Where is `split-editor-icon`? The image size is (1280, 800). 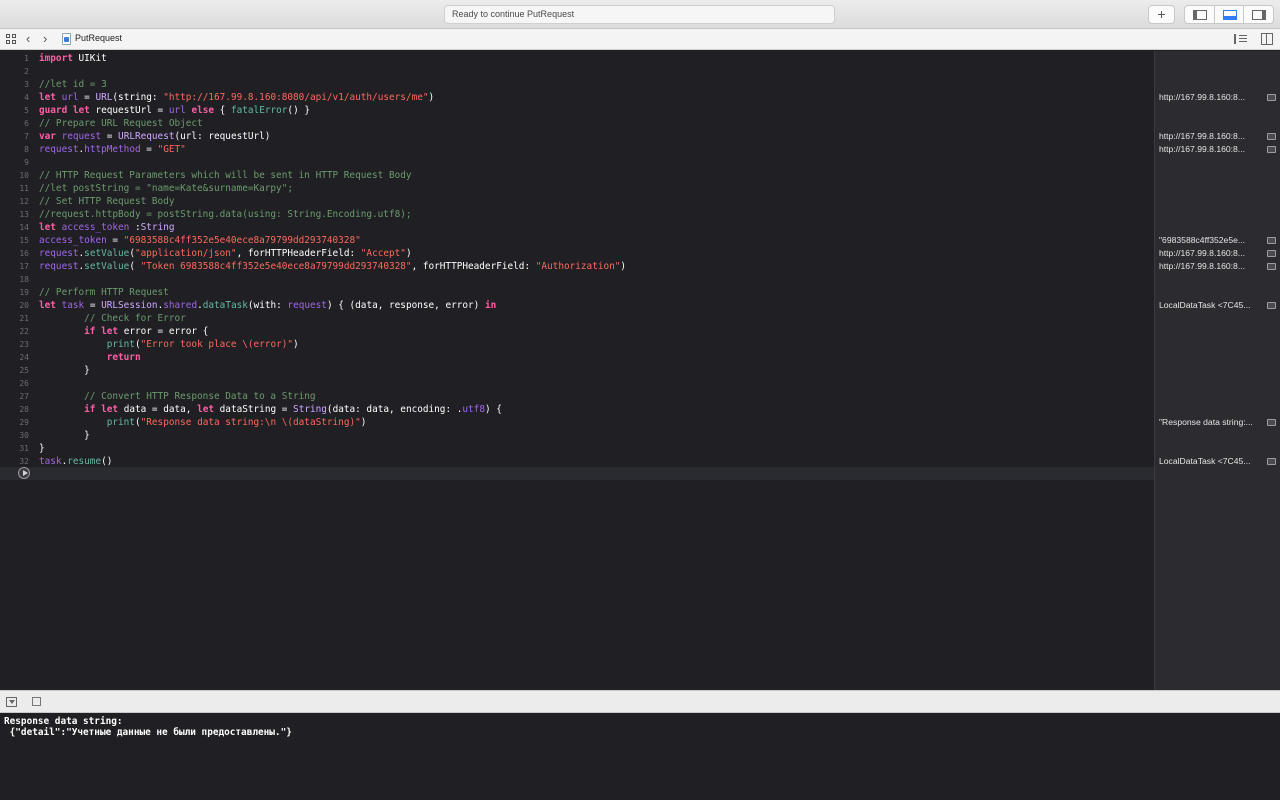
split-editor-icon is located at coordinates (1267, 39).